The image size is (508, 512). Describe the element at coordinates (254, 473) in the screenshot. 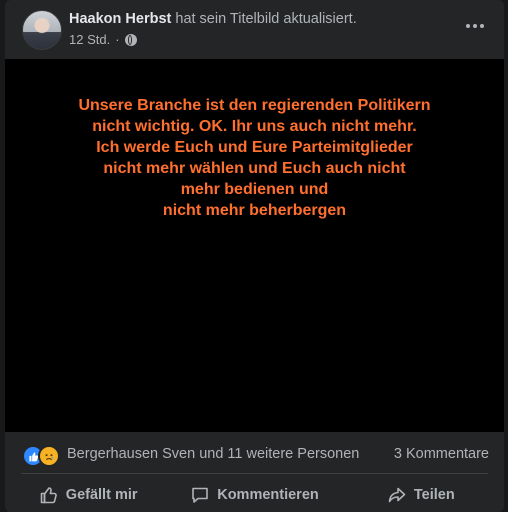

I see `divider` at that location.